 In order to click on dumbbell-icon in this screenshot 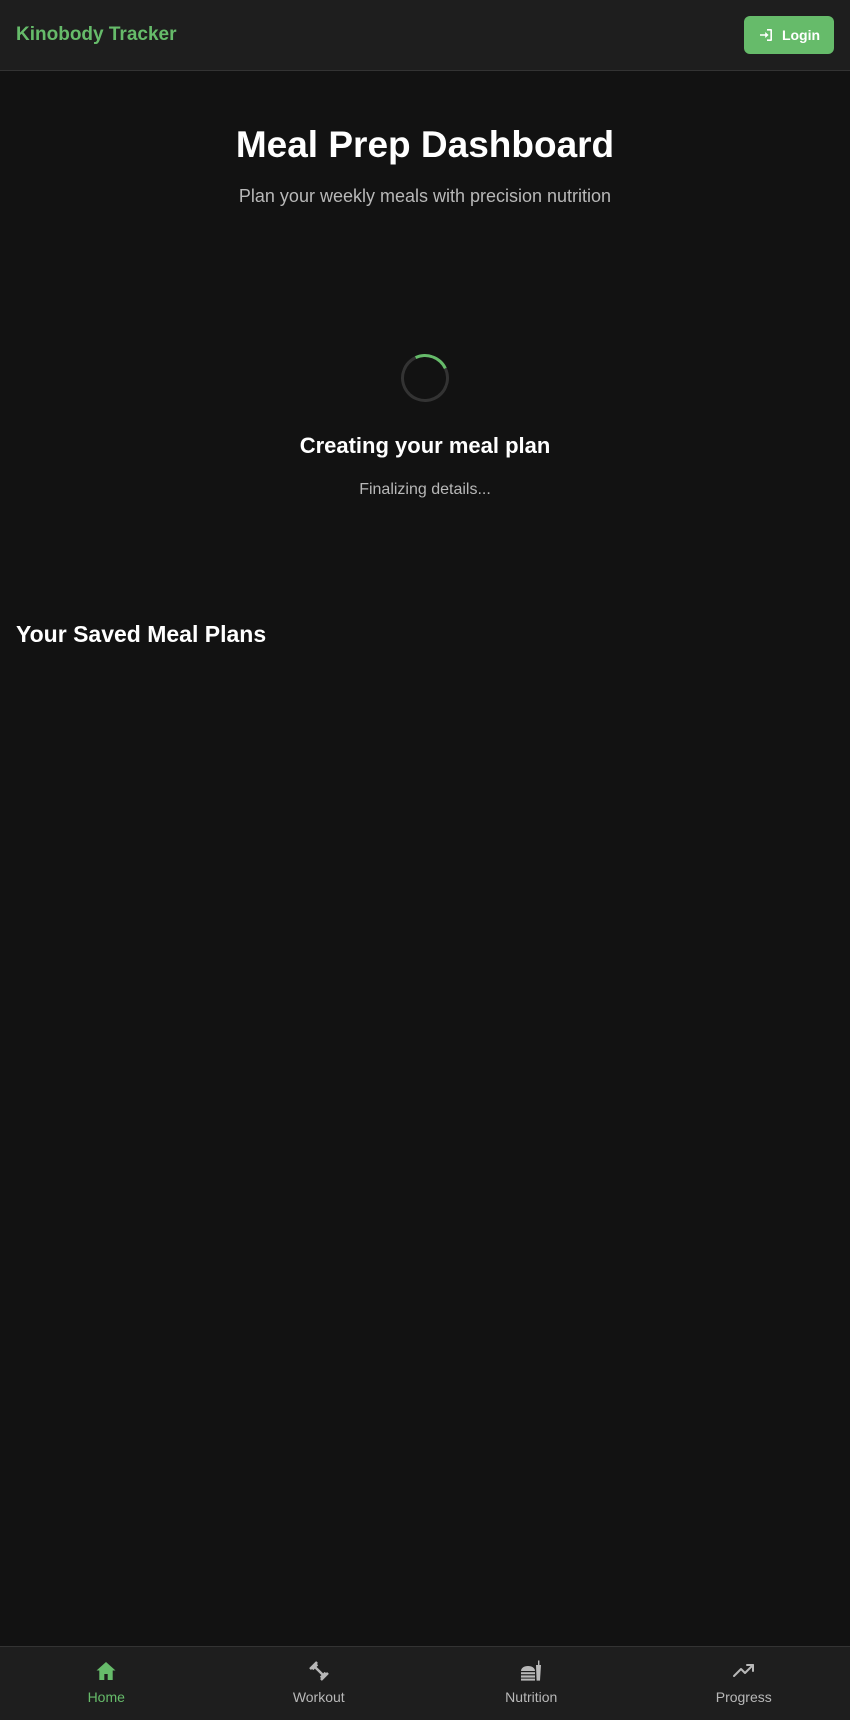, I will do `click(319, 1671)`.